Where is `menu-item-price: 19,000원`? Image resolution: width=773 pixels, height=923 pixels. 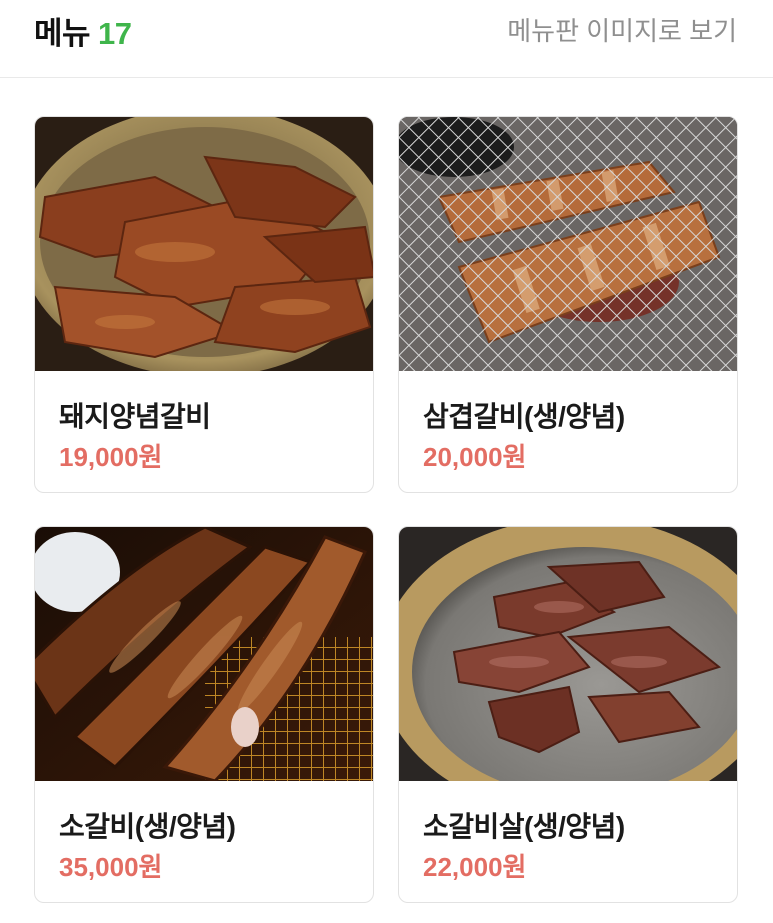 menu-item-price: 19,000원 is located at coordinates (111, 457).